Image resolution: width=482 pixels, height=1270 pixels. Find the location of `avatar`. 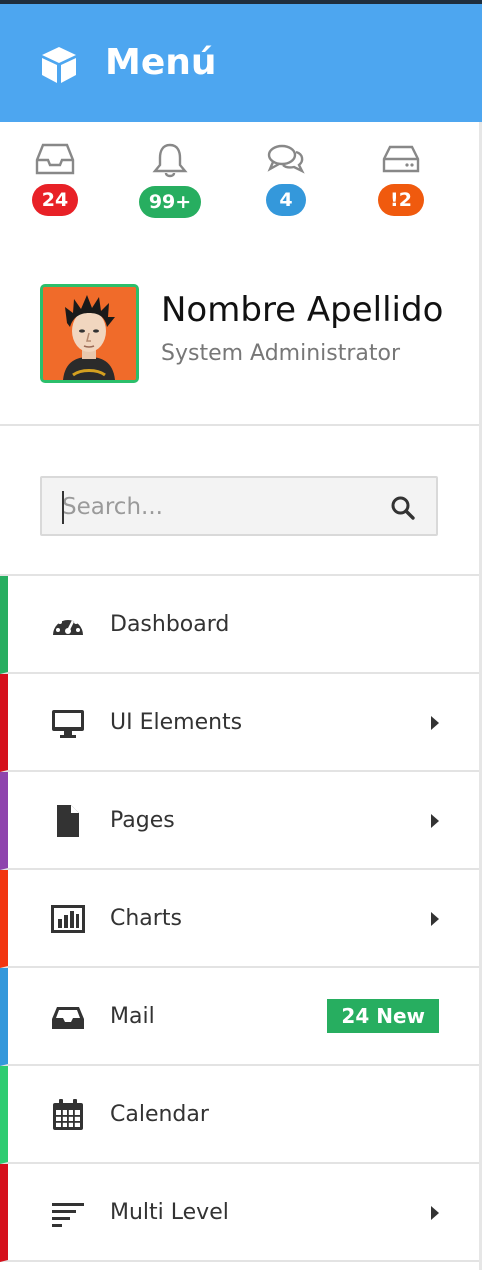

avatar is located at coordinates (89, 333).